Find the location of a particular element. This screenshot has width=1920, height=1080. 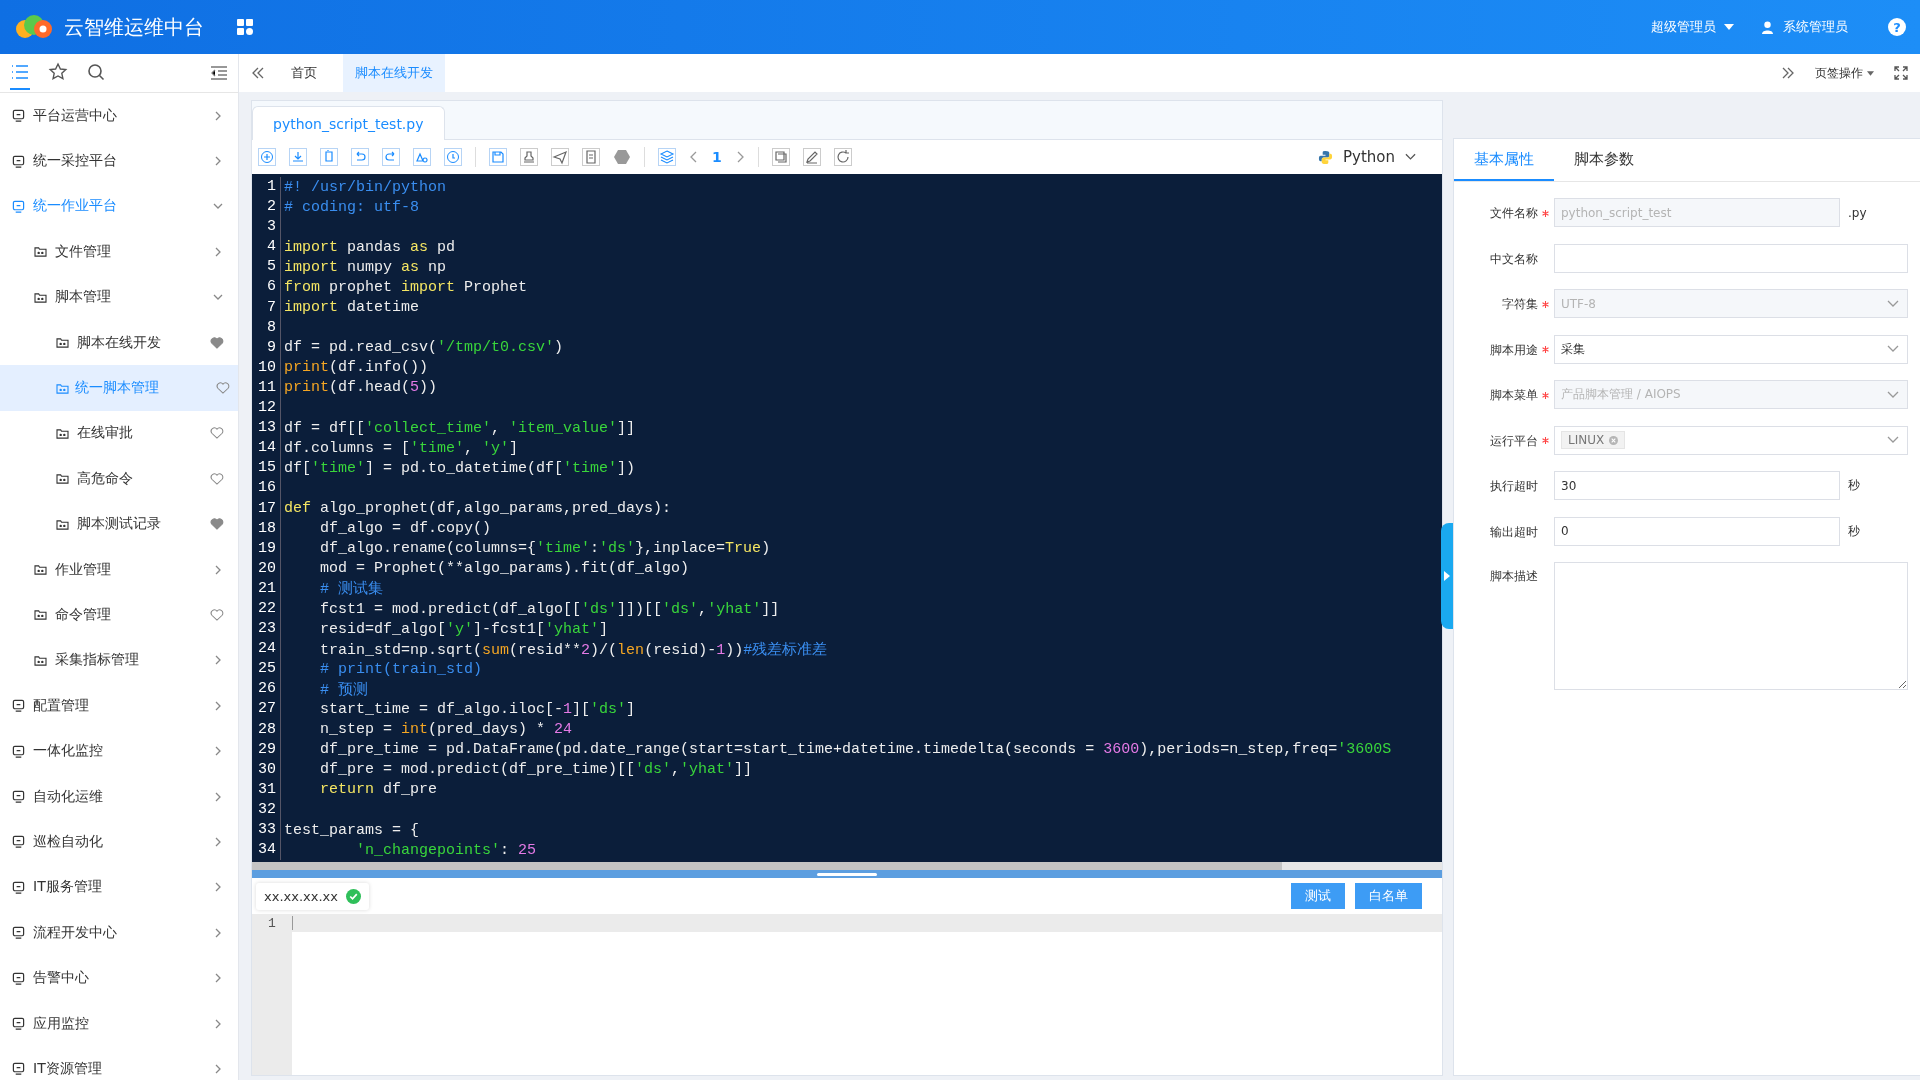

code-line: print(df.info()) is located at coordinates (356, 368).